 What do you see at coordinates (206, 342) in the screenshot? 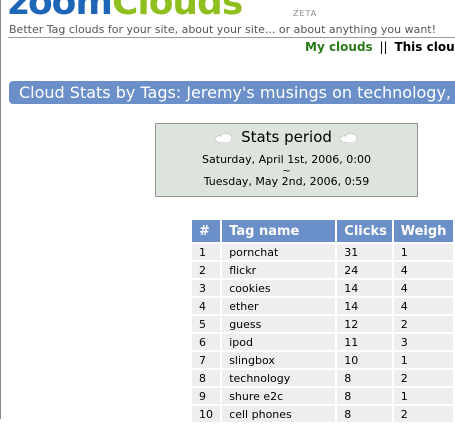
I see `row-number: 6` at bounding box center [206, 342].